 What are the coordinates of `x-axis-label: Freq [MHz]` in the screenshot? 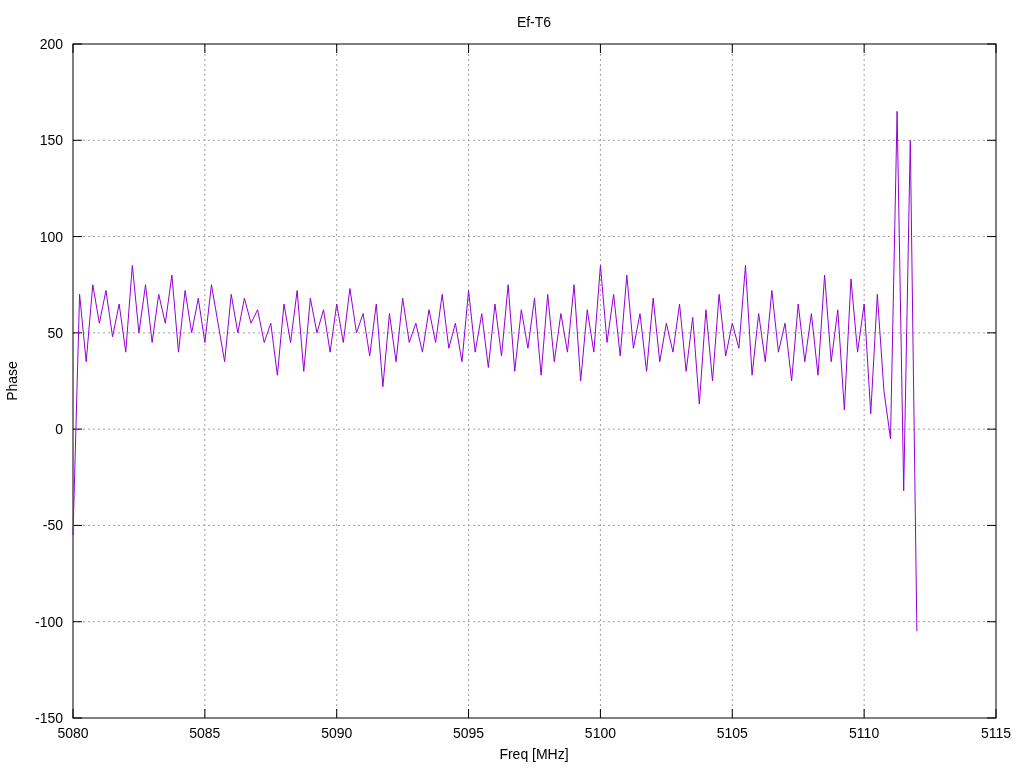 It's located at (534, 754).